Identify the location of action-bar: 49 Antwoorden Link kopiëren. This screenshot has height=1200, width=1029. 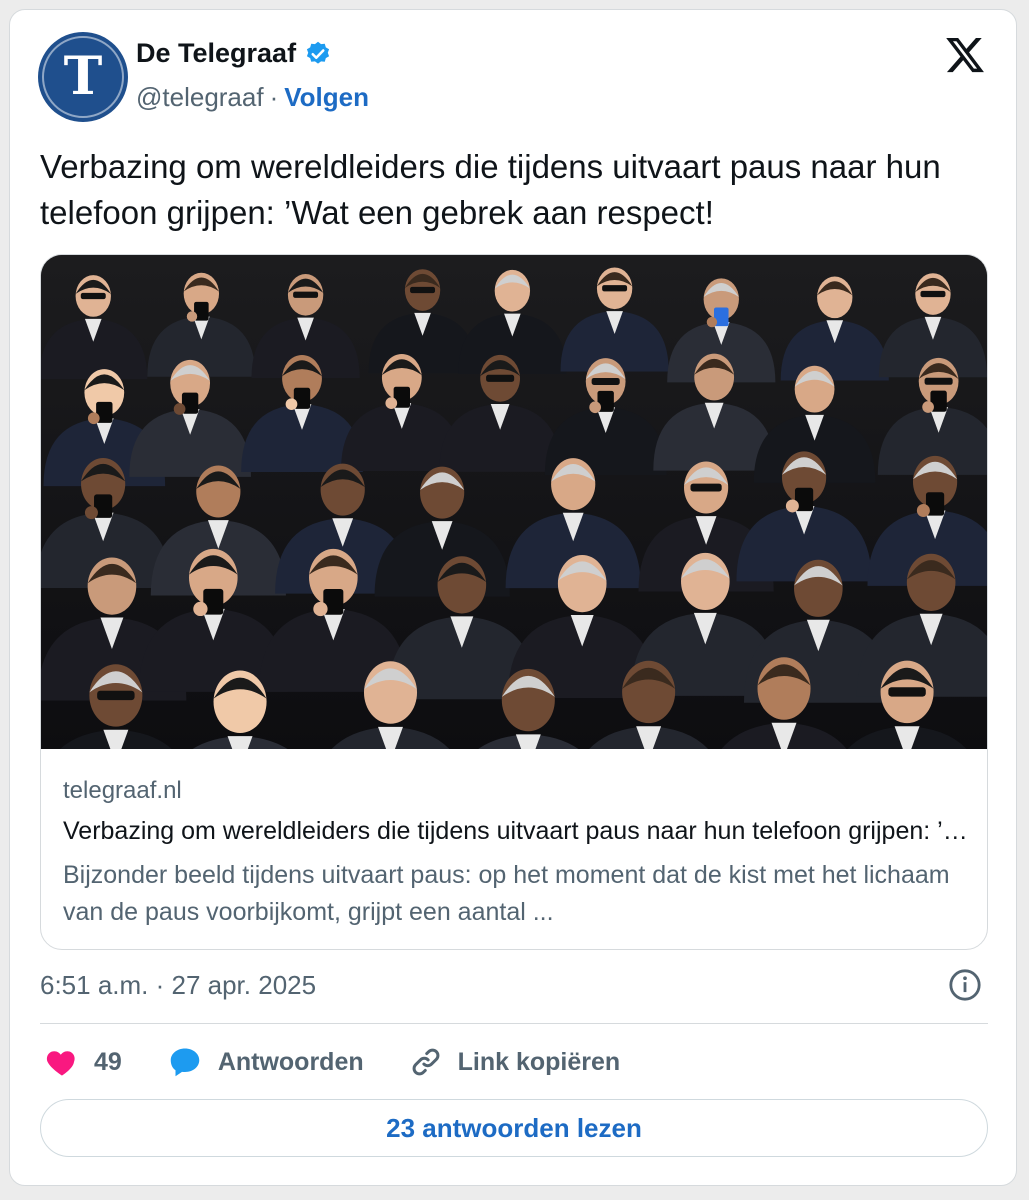
(354, 1062).